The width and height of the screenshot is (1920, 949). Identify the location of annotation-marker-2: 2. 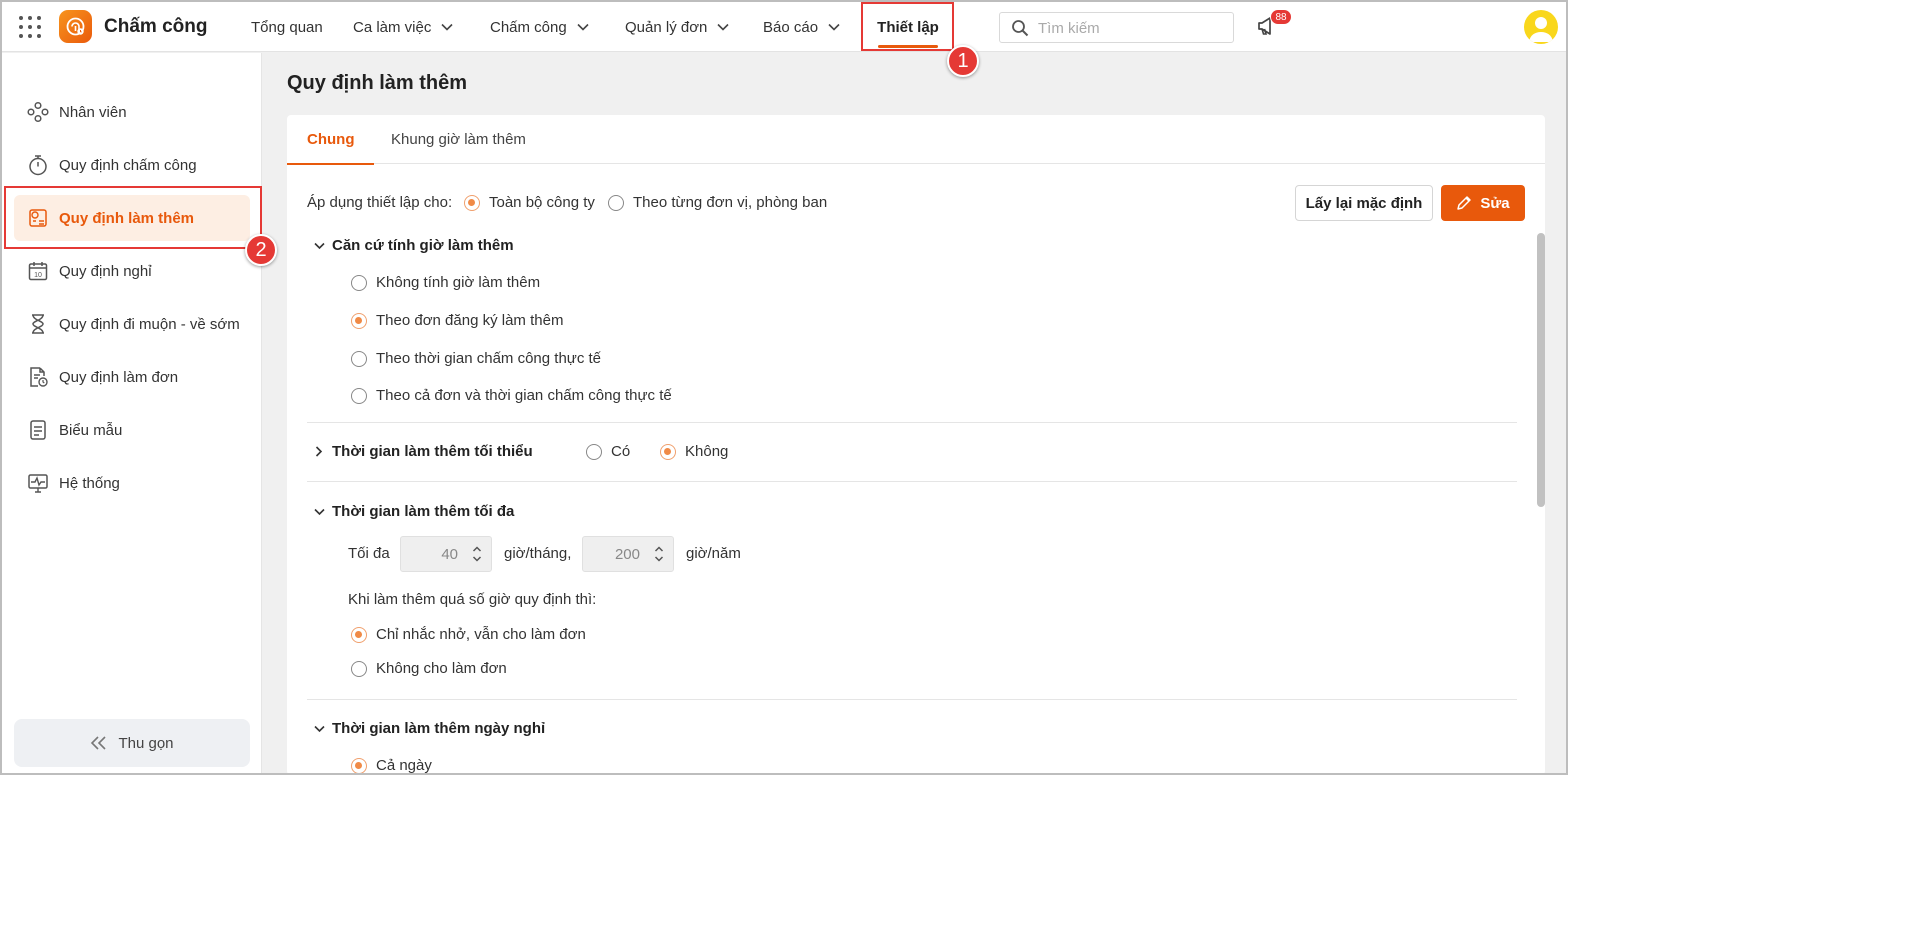
(261, 250).